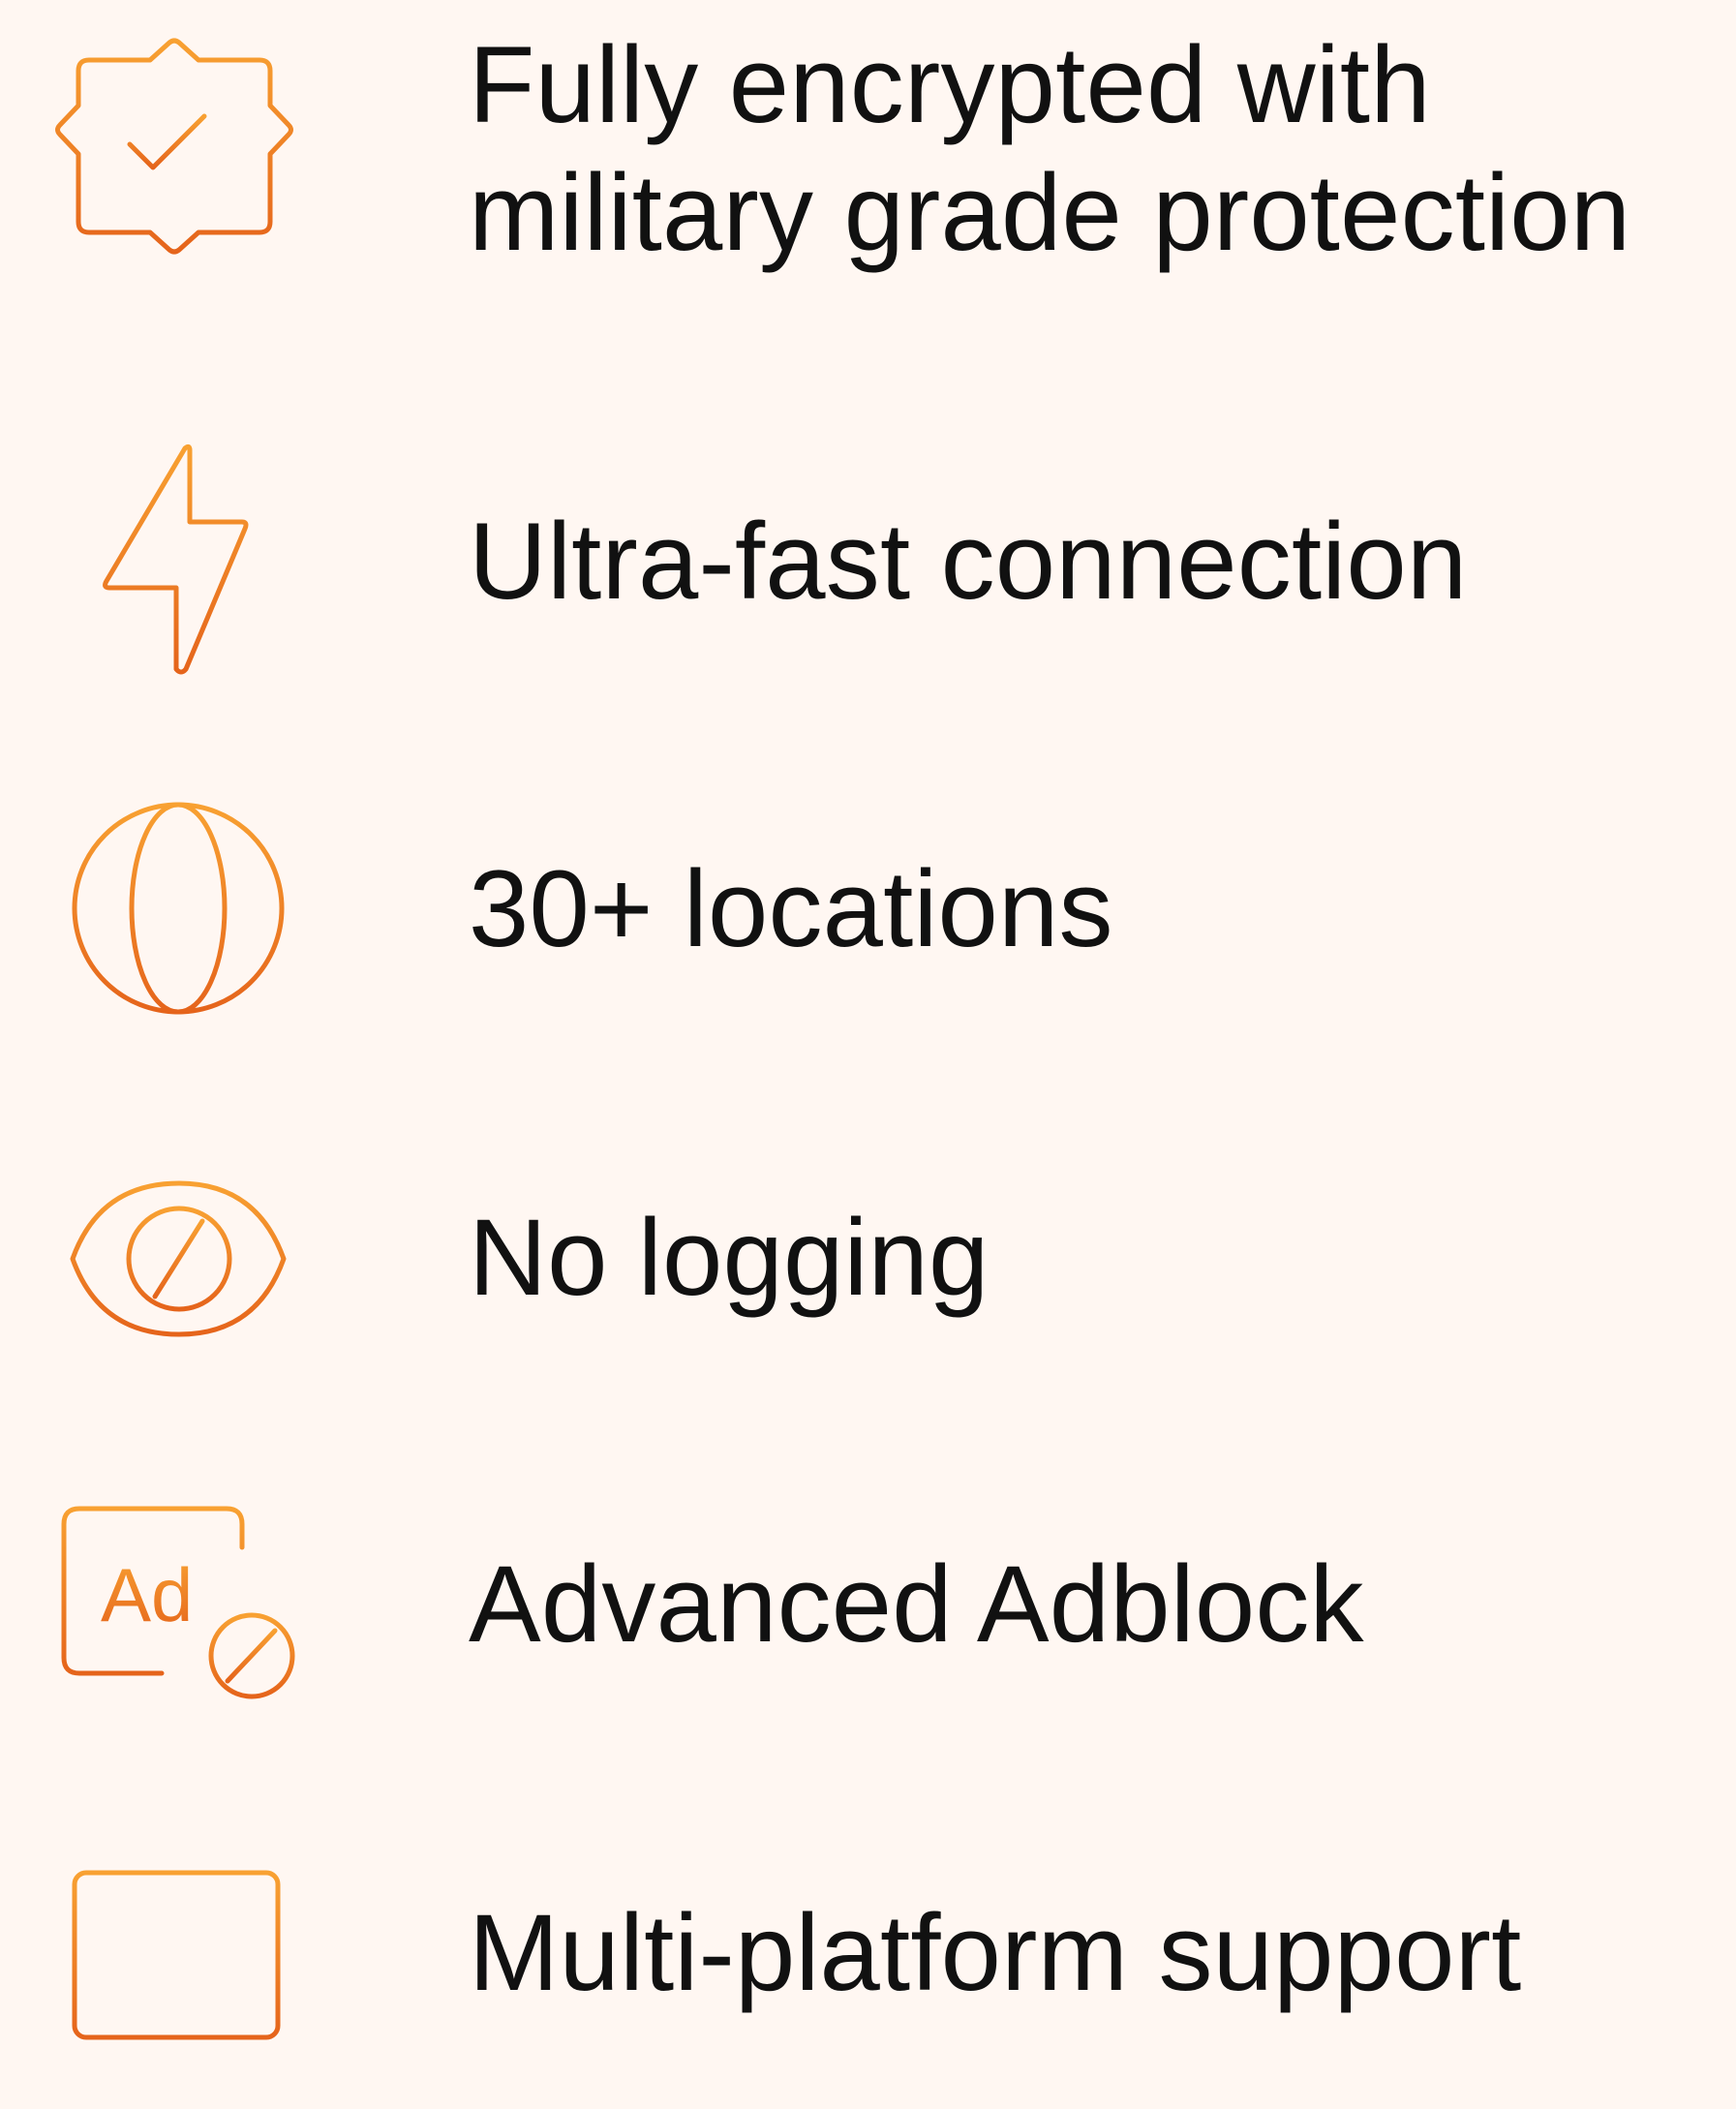 The width and height of the screenshot is (1736, 2109). Describe the element at coordinates (179, 1983) in the screenshot. I see `browser-window-icon` at that location.